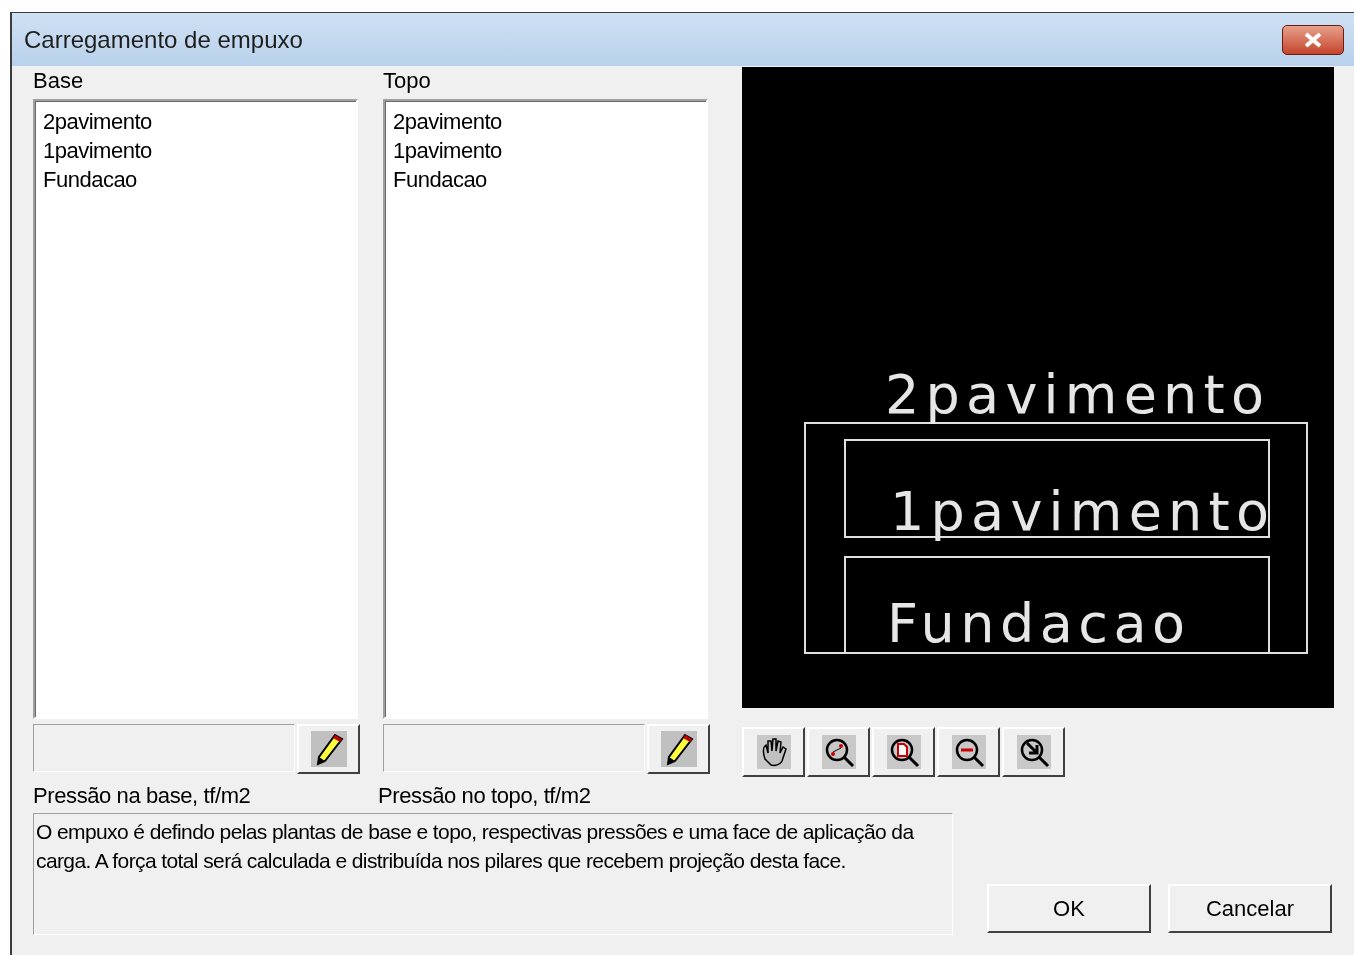 The width and height of the screenshot is (1354, 955). Describe the element at coordinates (493, 874) in the screenshot. I see `description-text: O empuxo é defindo pelas plantas de base e topo, respectivas pressões e uma face de aplicação da carga. A força total será calculada e distribuída nos pilares que recebem projeção desta face.` at that location.